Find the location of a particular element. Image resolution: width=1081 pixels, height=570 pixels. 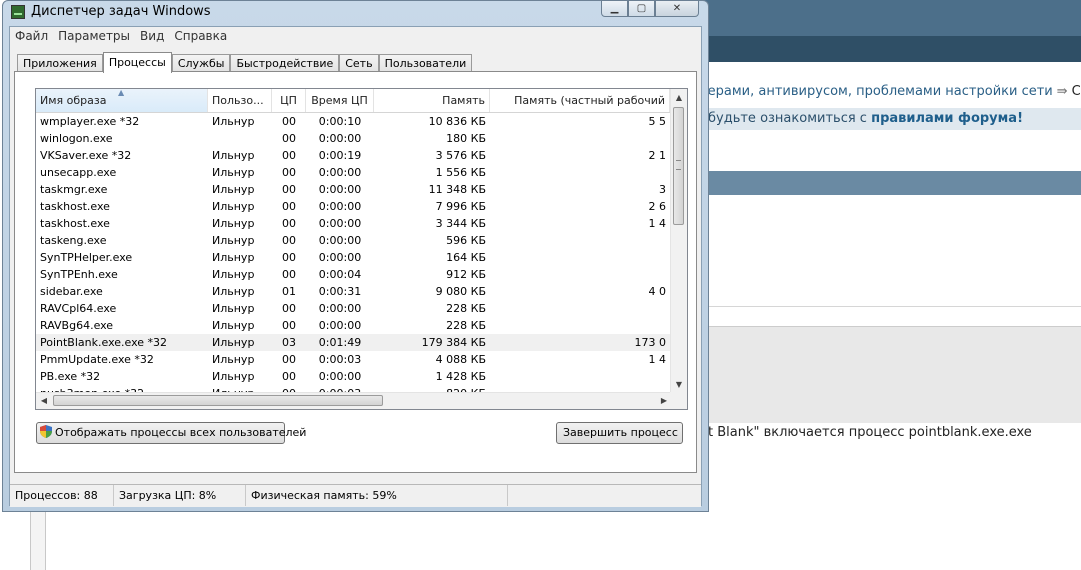

table-row: PB.exe *32 Ильнур 00 0:00:00 1 428 КБ is located at coordinates (354, 376).